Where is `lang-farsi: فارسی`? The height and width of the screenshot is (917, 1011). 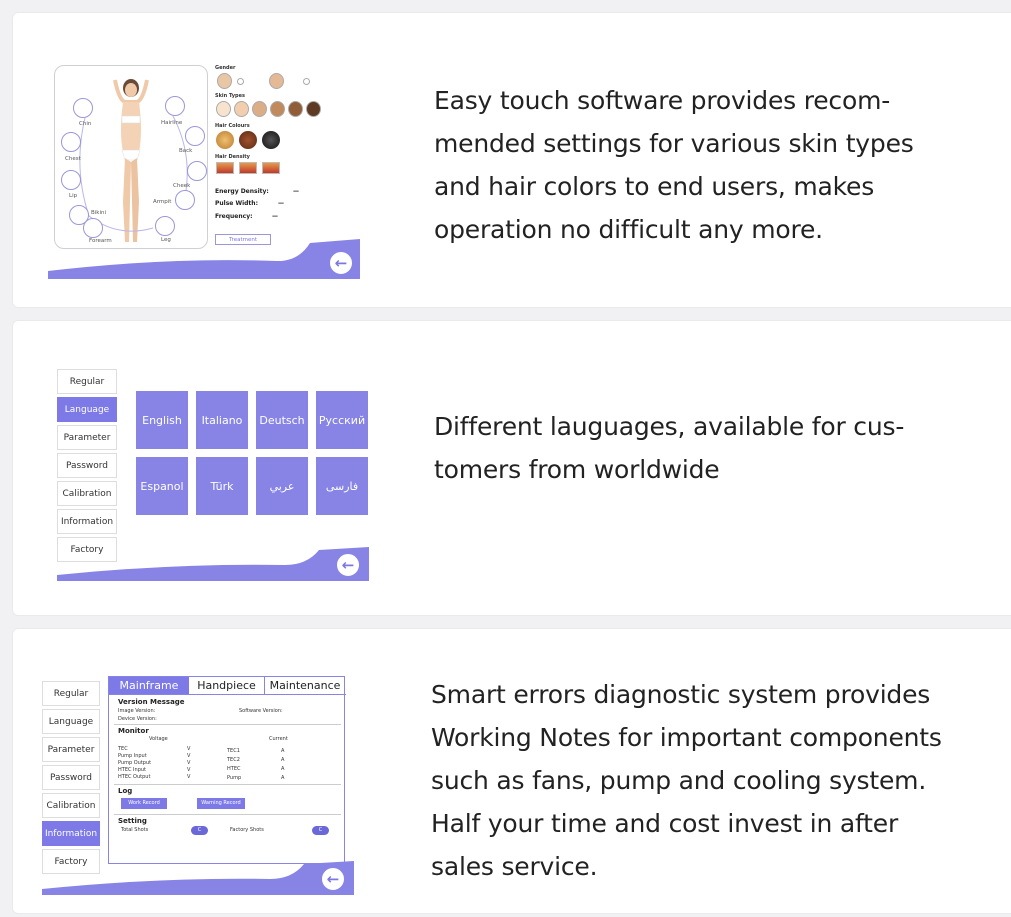 lang-farsi: فارسی is located at coordinates (342, 486).